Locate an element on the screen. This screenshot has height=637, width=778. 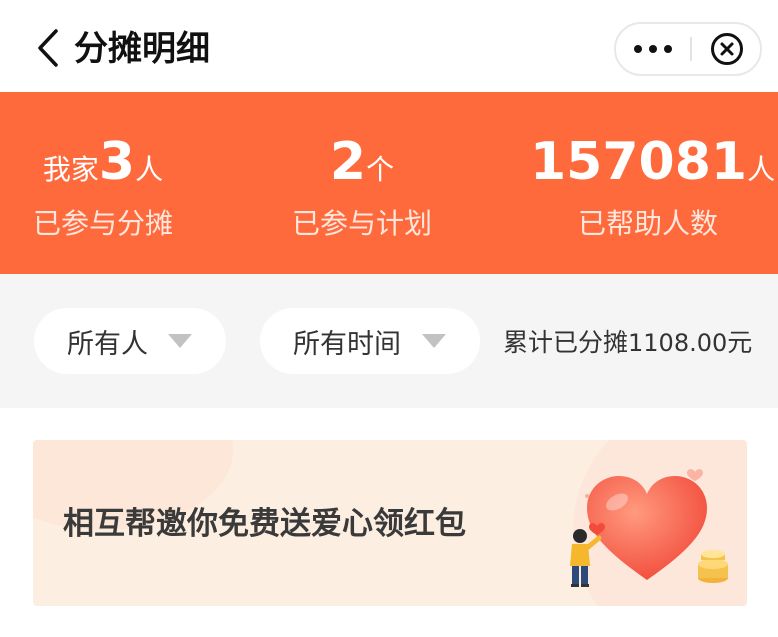
stat-label: 已参与分摊 is located at coordinates (102, 223).